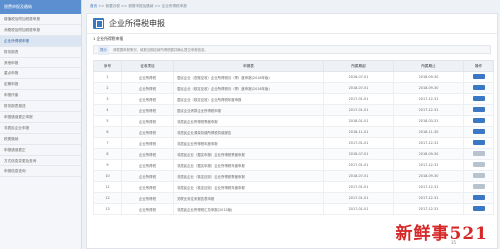 The height and width of the screenshot is (249, 500). What do you see at coordinates (107, 165) in the screenshot?
I see `cell-no: 9` at bounding box center [107, 165].